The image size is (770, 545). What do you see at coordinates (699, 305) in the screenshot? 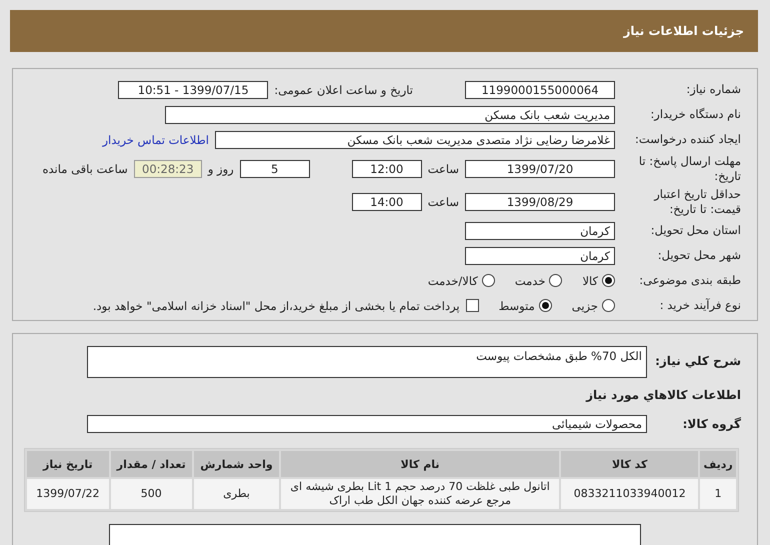
I see `field-label: نوع فرآیند خرید :` at bounding box center [699, 305].